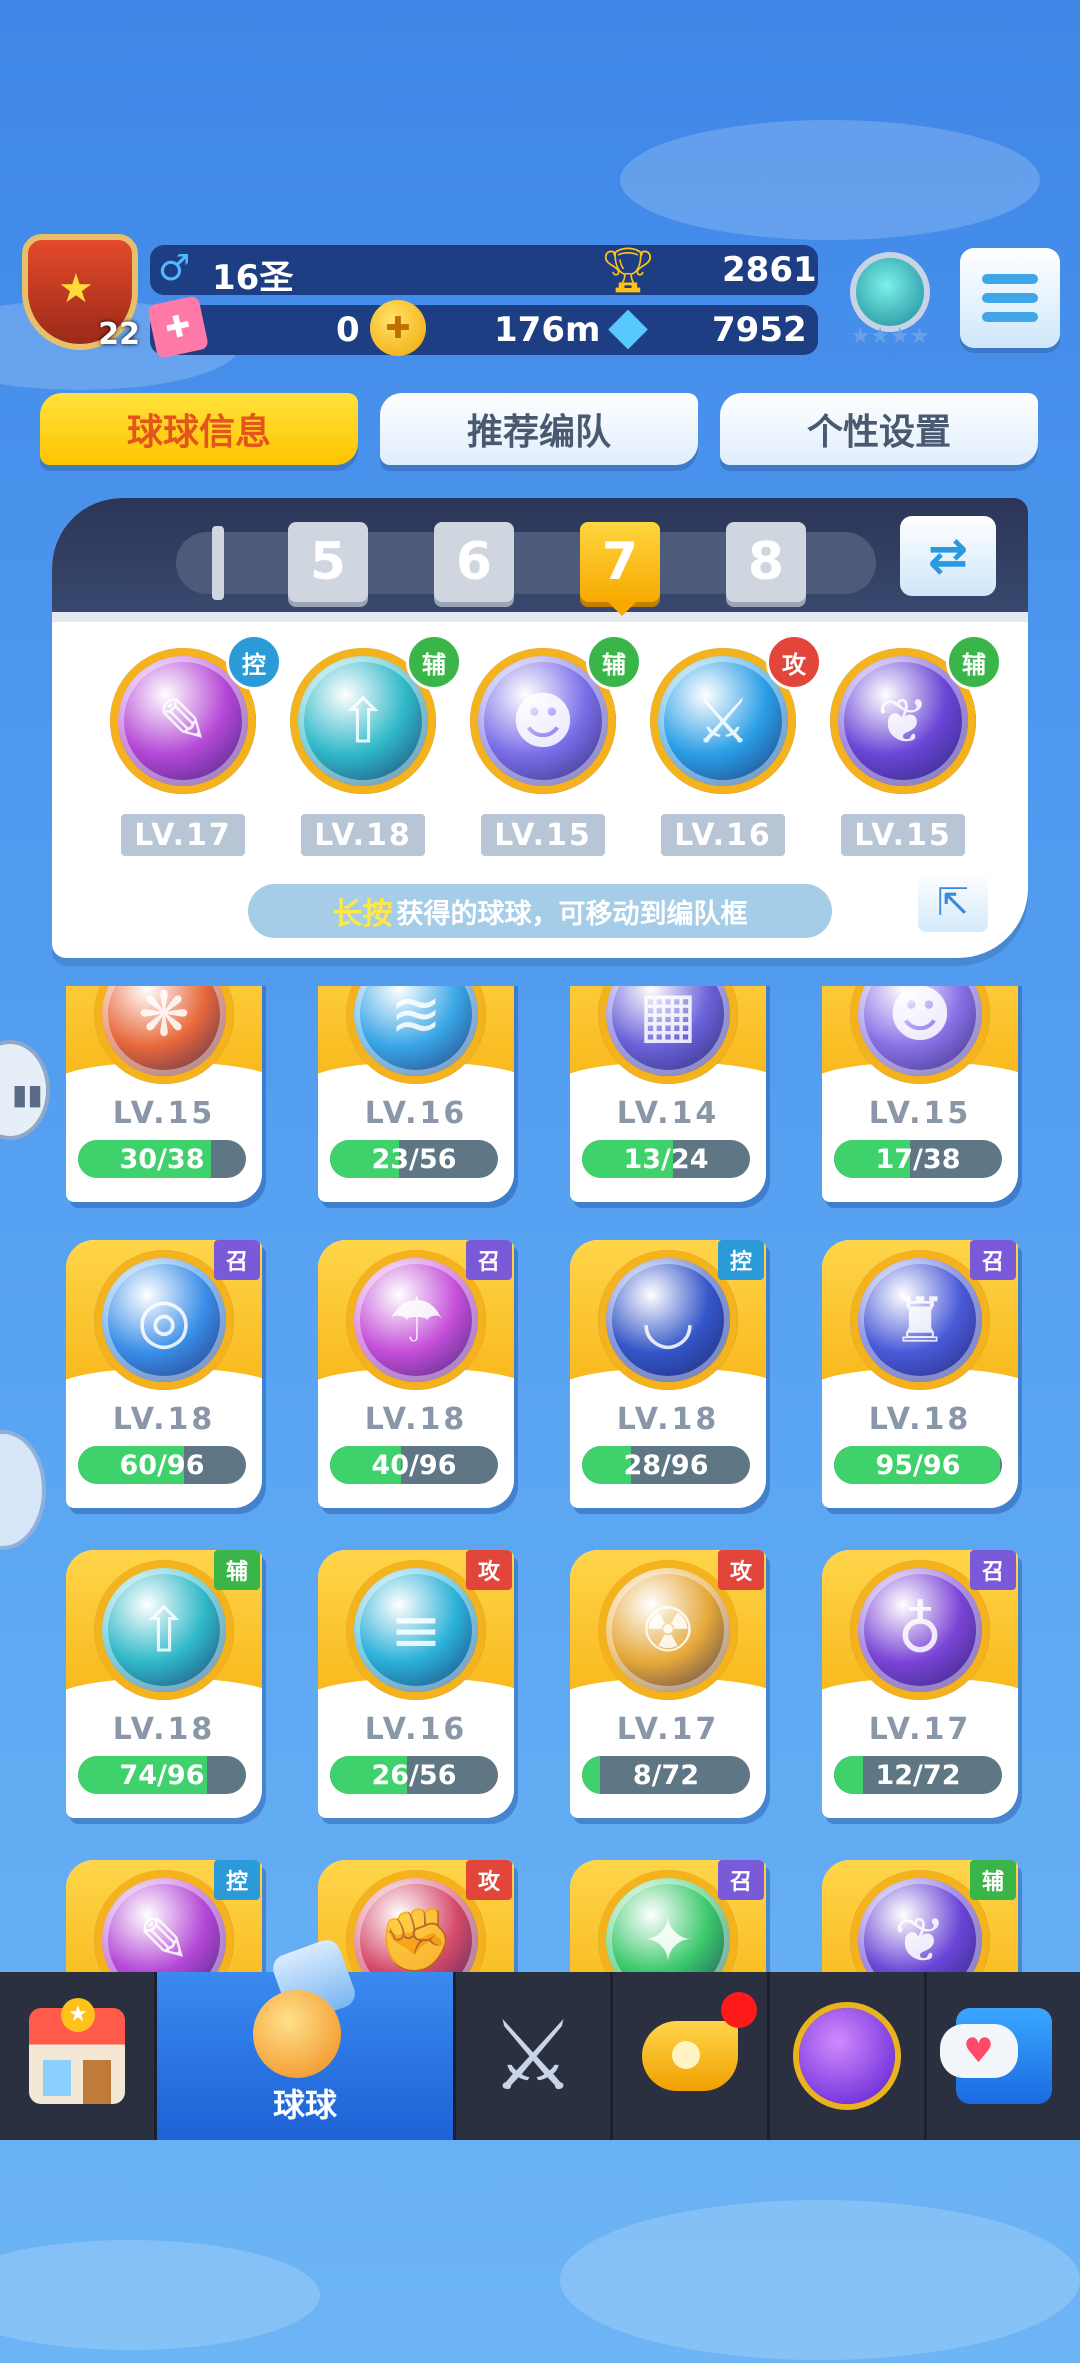 Image resolution: width=1080 pixels, height=2363 pixels. What do you see at coordinates (920, 1113) in the screenshot?
I see `ball-level: LV.15` at bounding box center [920, 1113].